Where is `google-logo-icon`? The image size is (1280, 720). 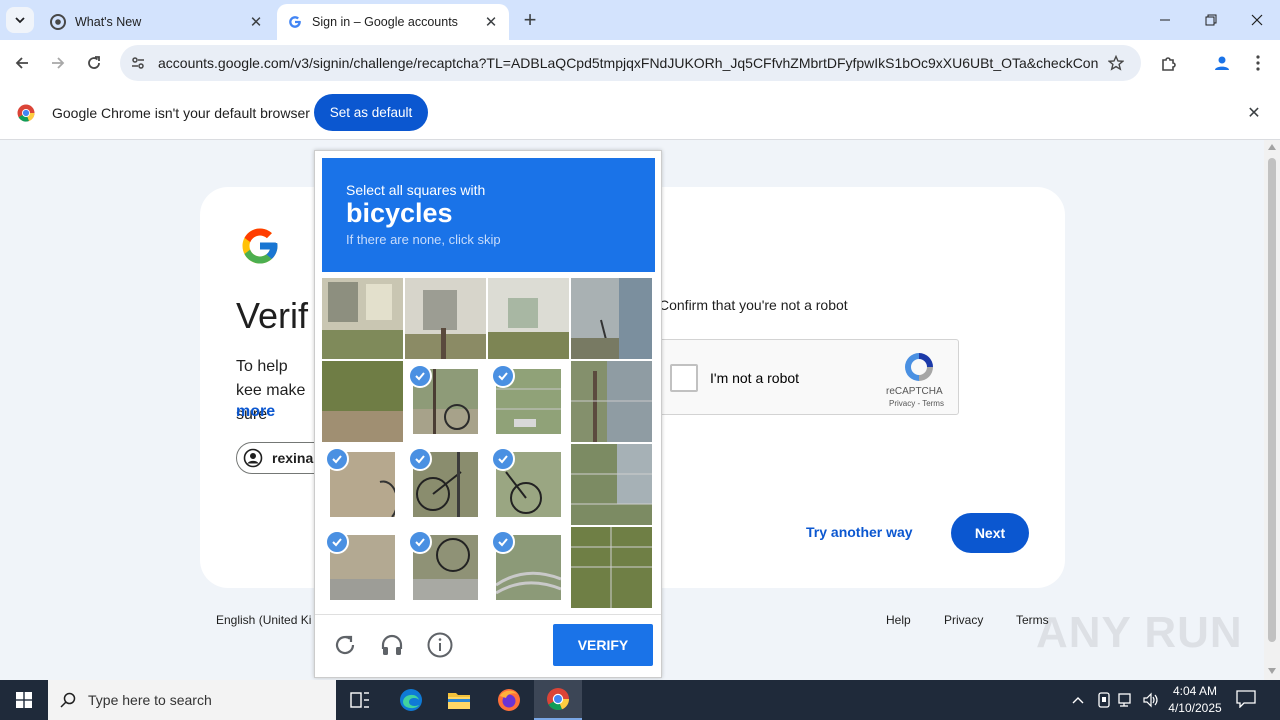 google-logo-icon is located at coordinates (260, 246).